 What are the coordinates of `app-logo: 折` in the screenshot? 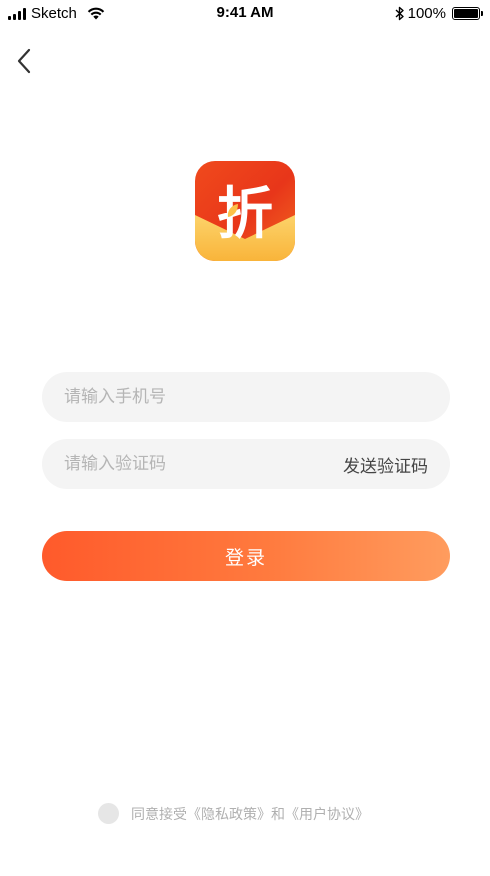 It's located at (245, 211).